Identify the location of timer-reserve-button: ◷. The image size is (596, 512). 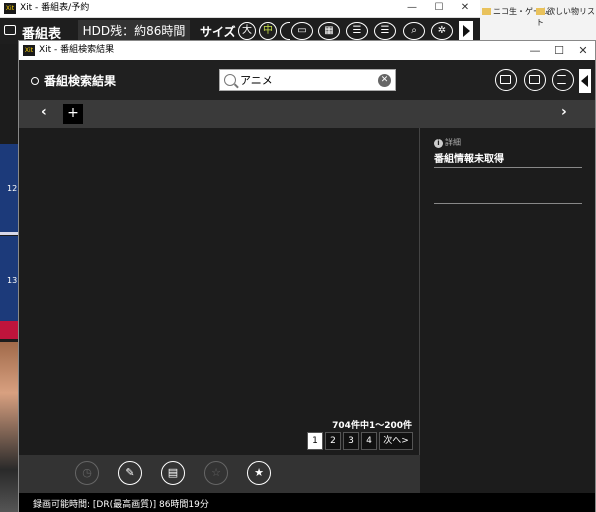
(87, 473).